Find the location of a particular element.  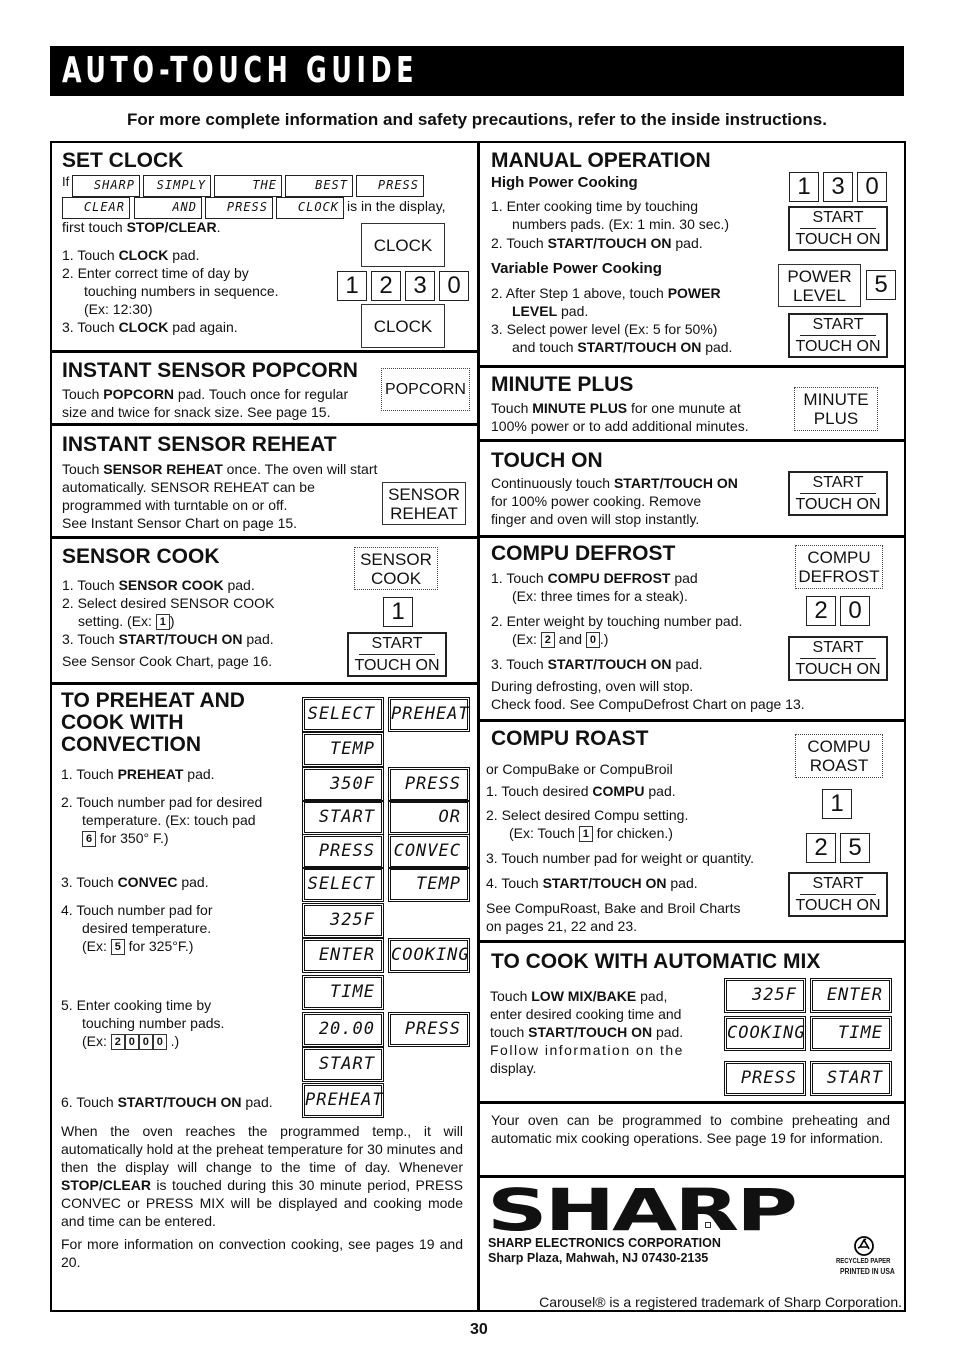

lcd-display: TEMP is located at coordinates (343, 749).